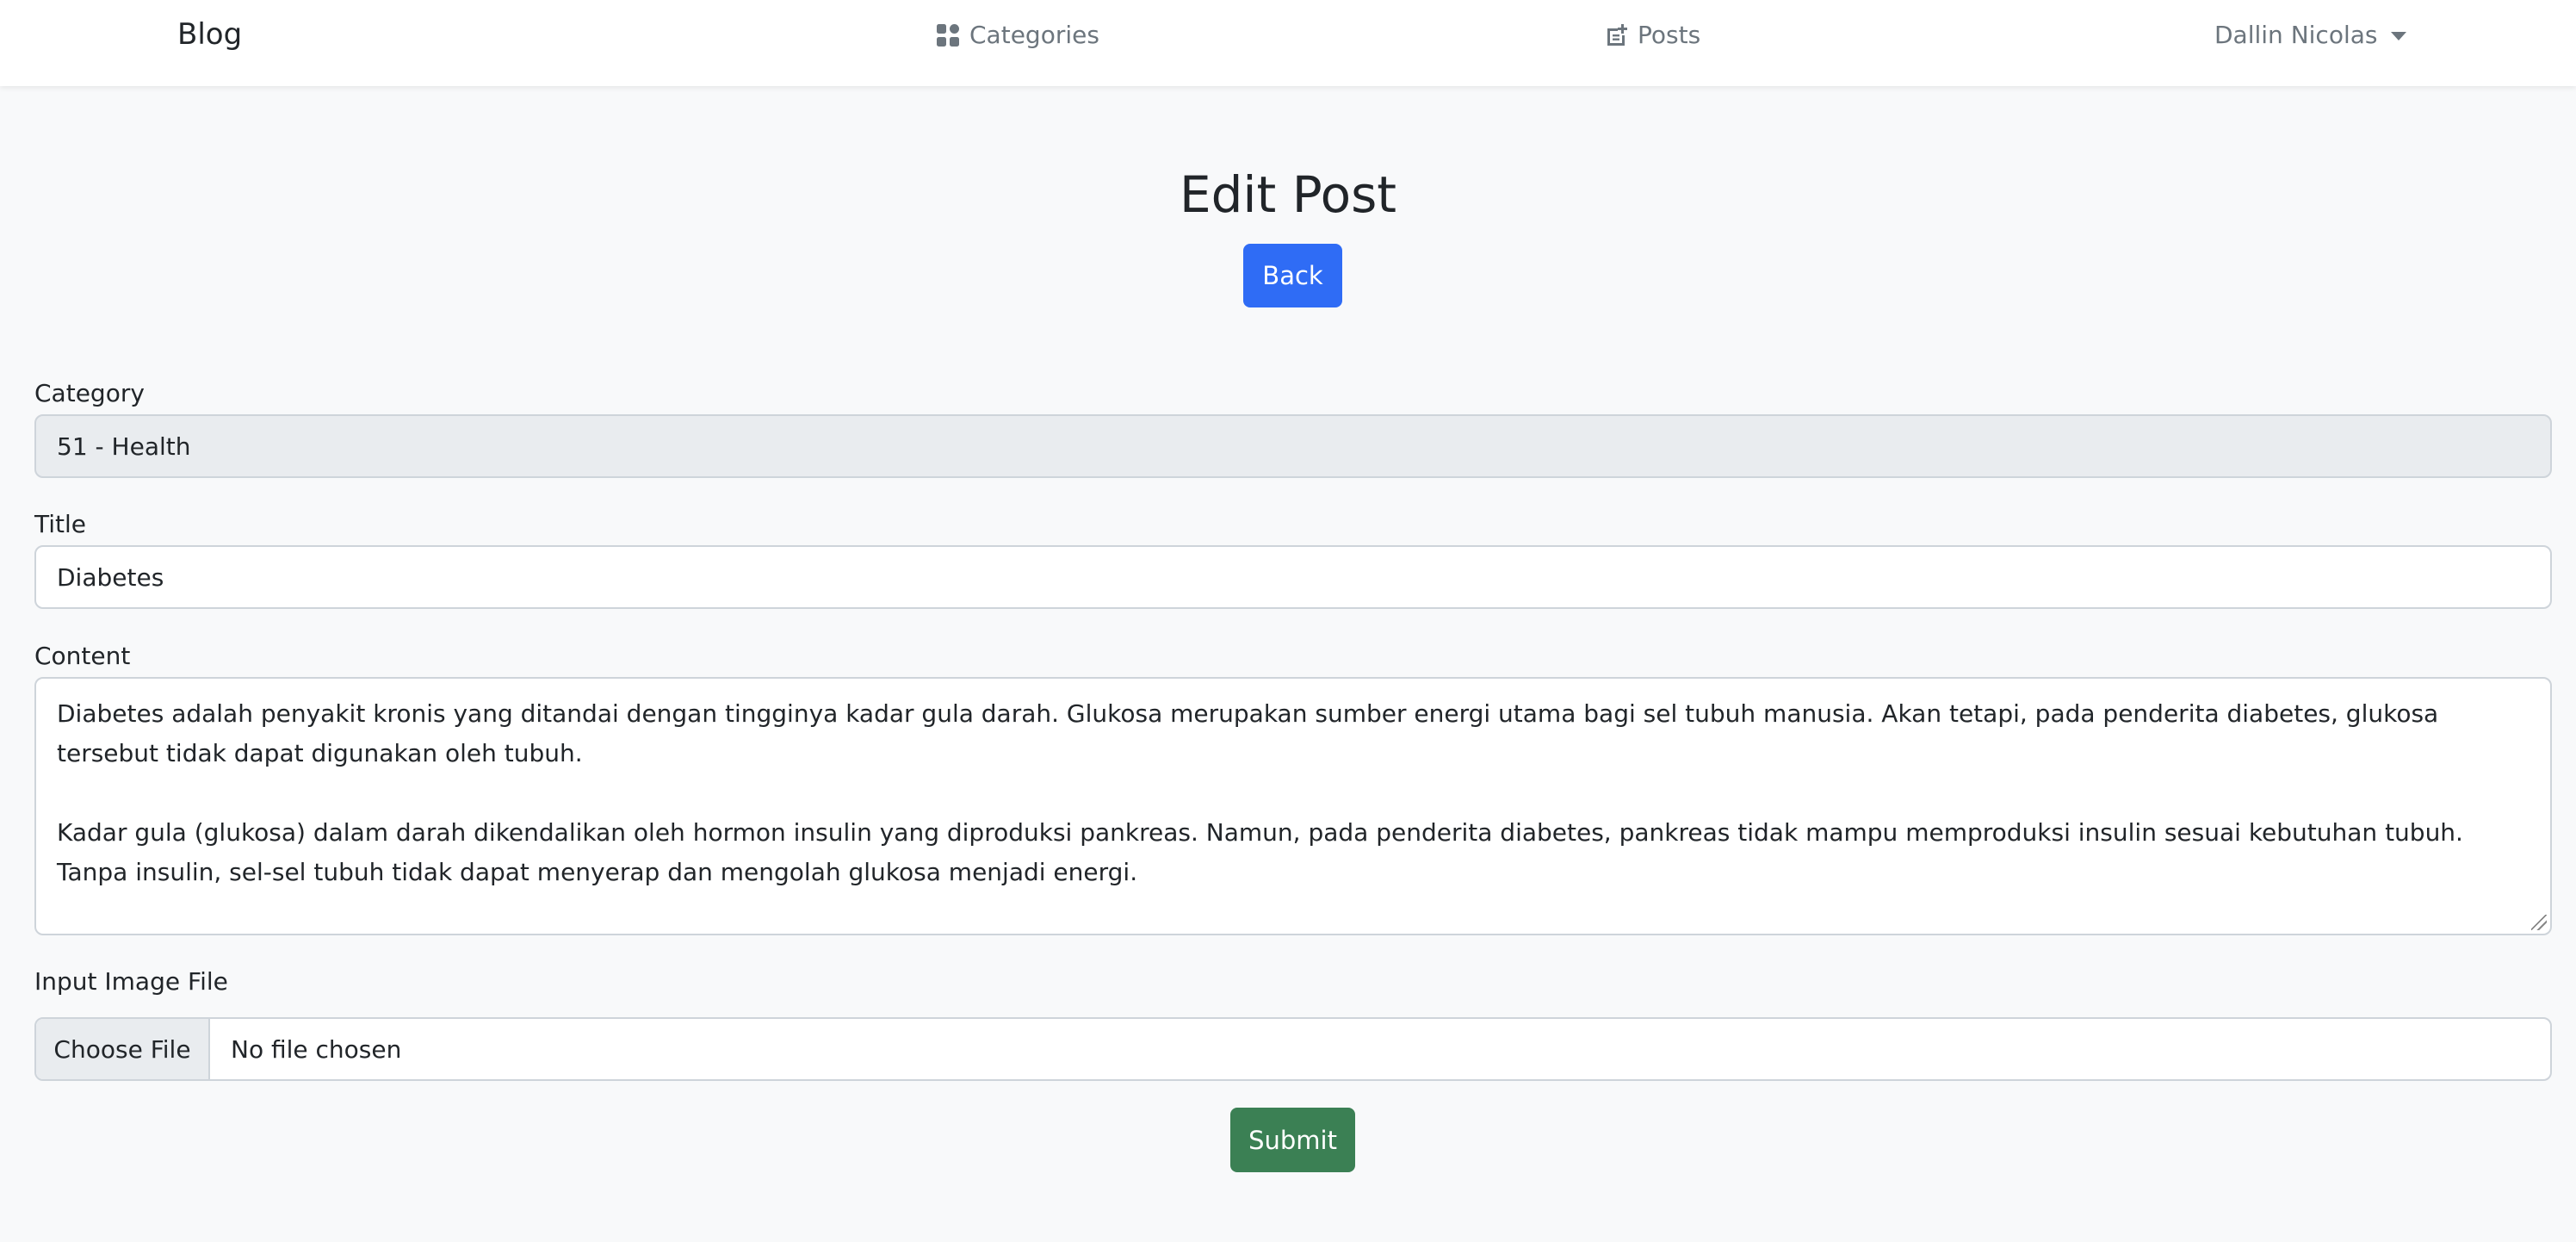 The width and height of the screenshot is (2576, 1242). Describe the element at coordinates (2296, 35) in the screenshot. I see `user-name: Dallin Nicolas` at that location.